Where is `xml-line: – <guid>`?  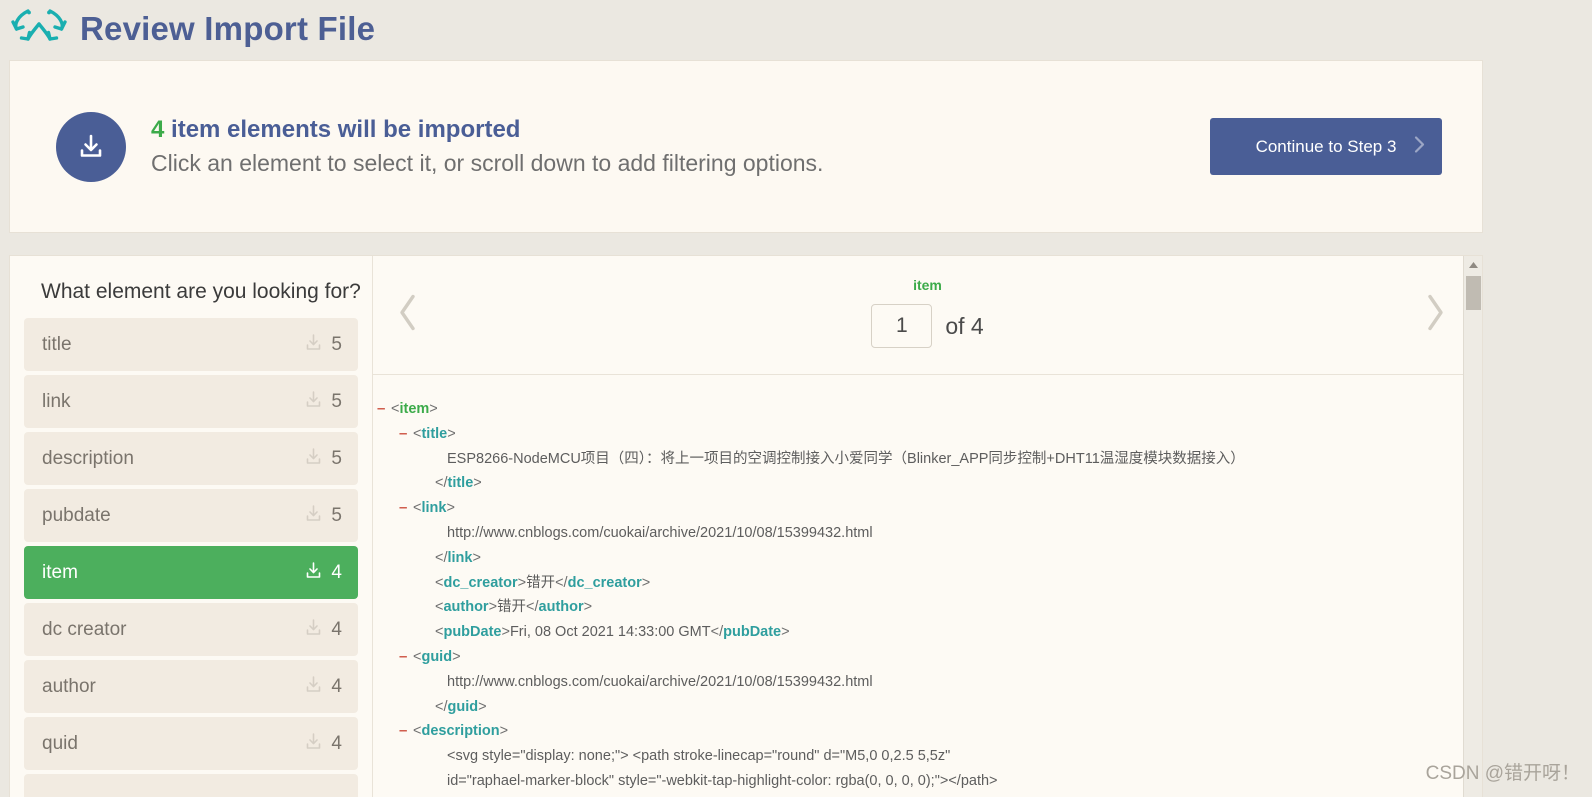 xml-line: – <guid> is located at coordinates (931, 657).